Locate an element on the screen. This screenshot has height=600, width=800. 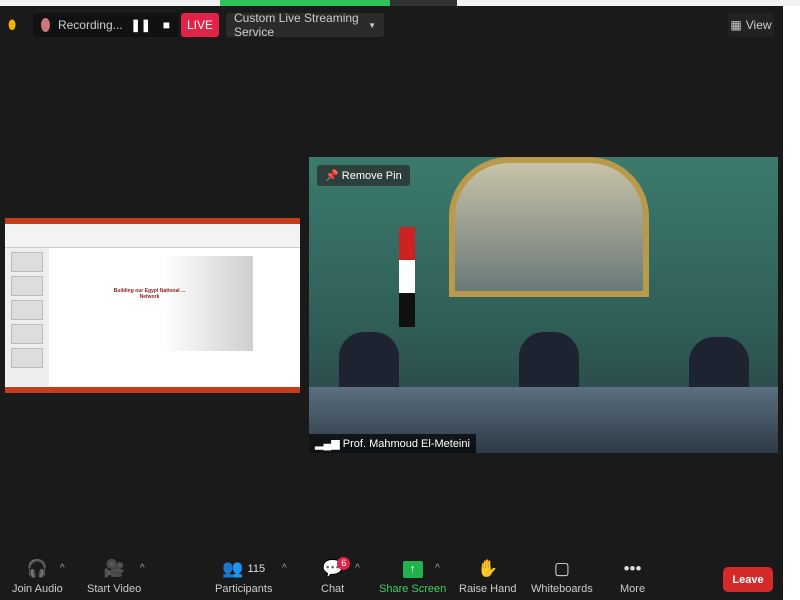
leave-button: Leave is located at coordinates (748, 579).